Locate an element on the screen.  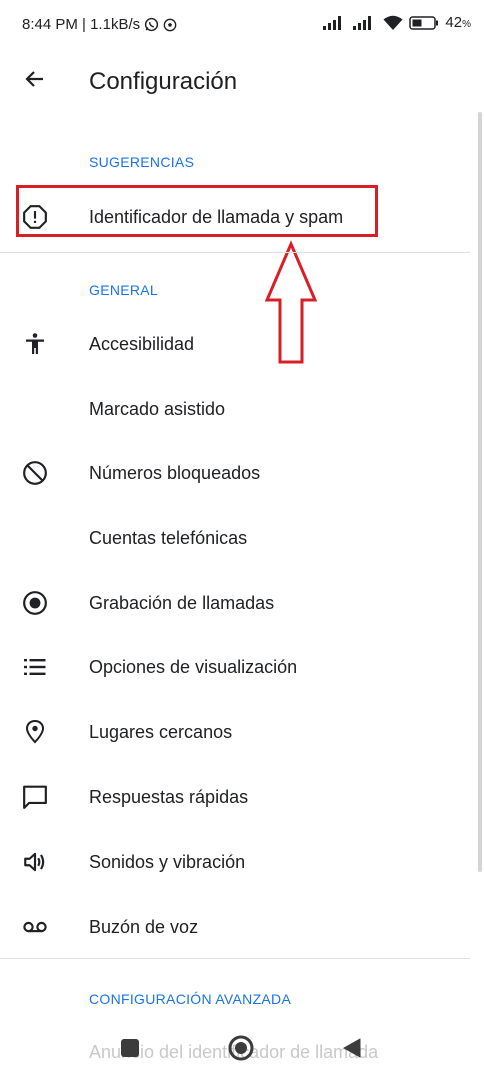
home-button is located at coordinates (241, 1050).